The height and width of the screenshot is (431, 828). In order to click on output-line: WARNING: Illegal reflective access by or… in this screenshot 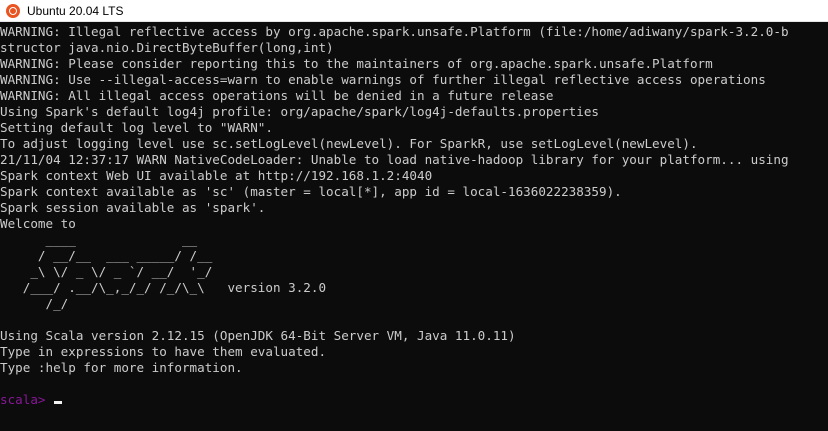, I will do `click(394, 31)`.